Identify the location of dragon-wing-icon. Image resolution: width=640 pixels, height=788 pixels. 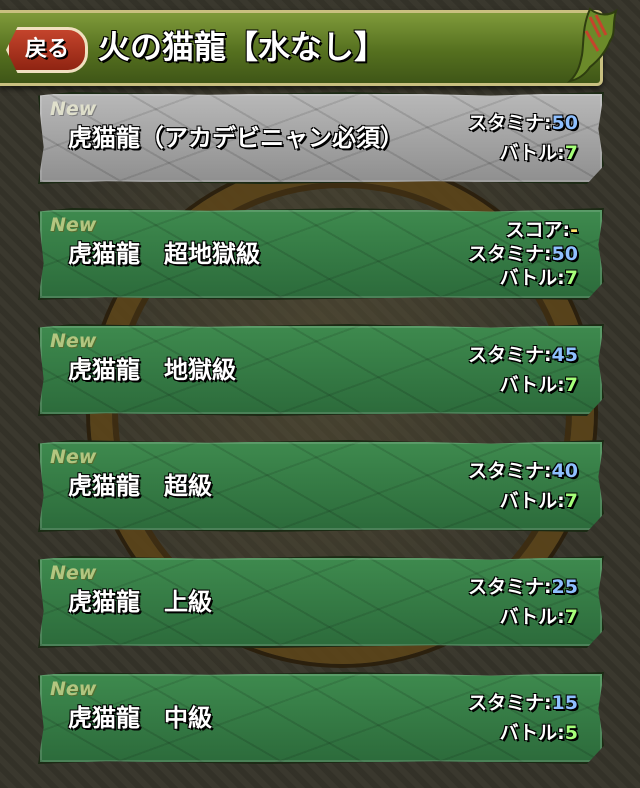
(592, 45).